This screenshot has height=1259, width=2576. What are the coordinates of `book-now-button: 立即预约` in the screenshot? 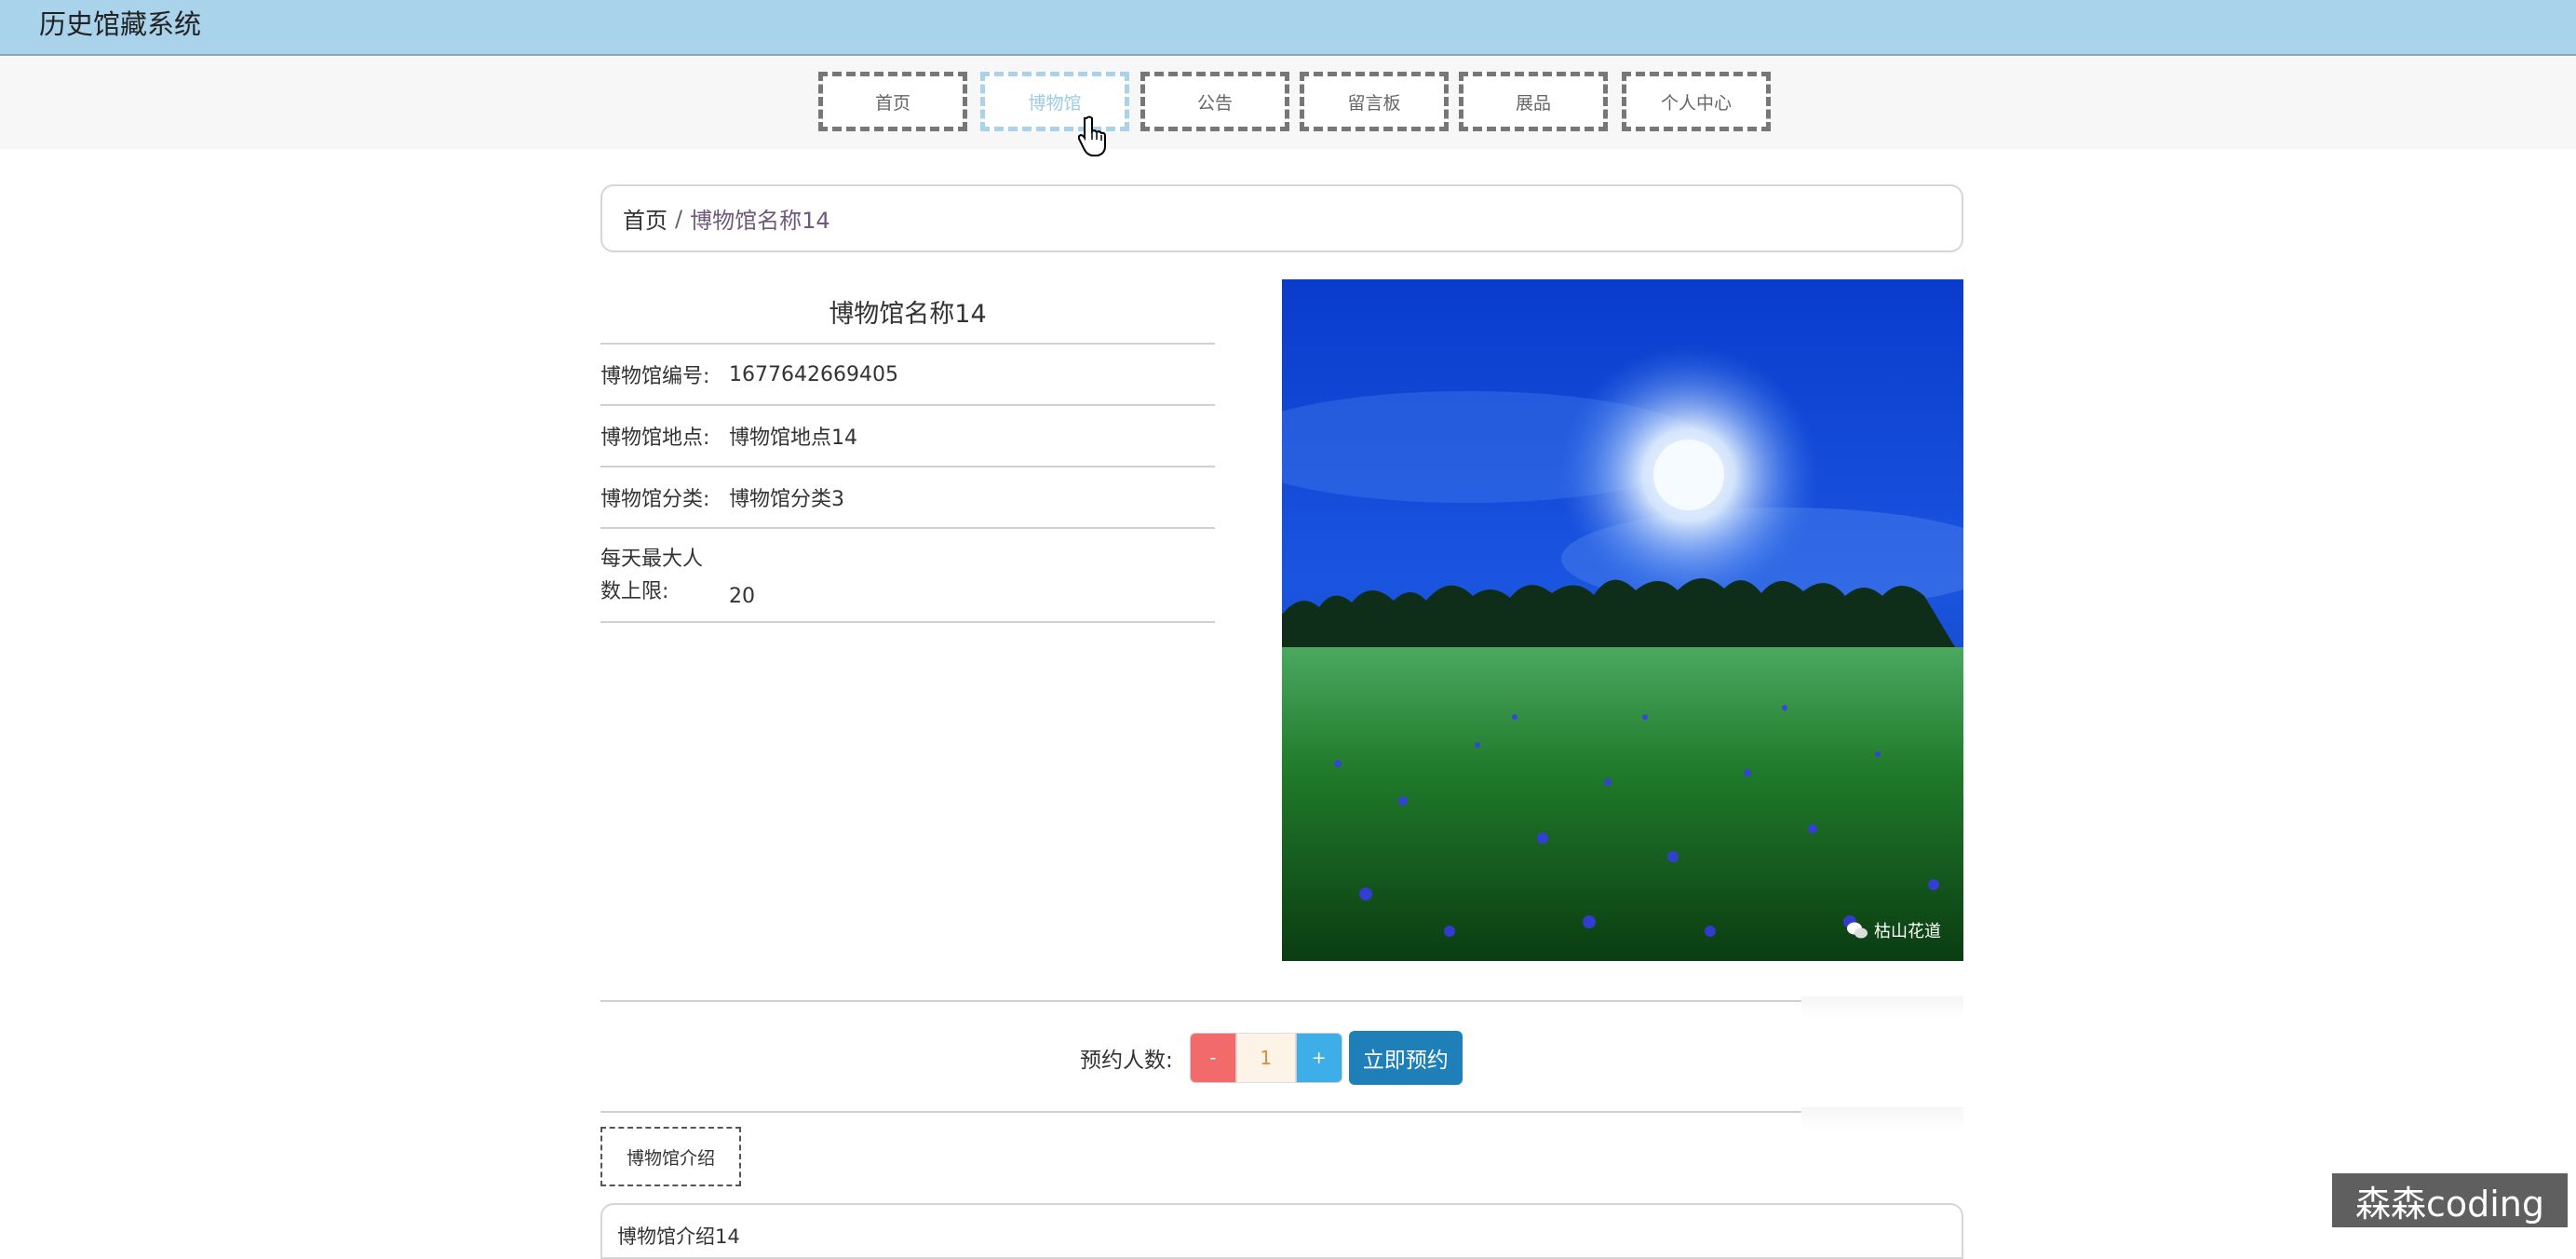 It's located at (1405, 1058).